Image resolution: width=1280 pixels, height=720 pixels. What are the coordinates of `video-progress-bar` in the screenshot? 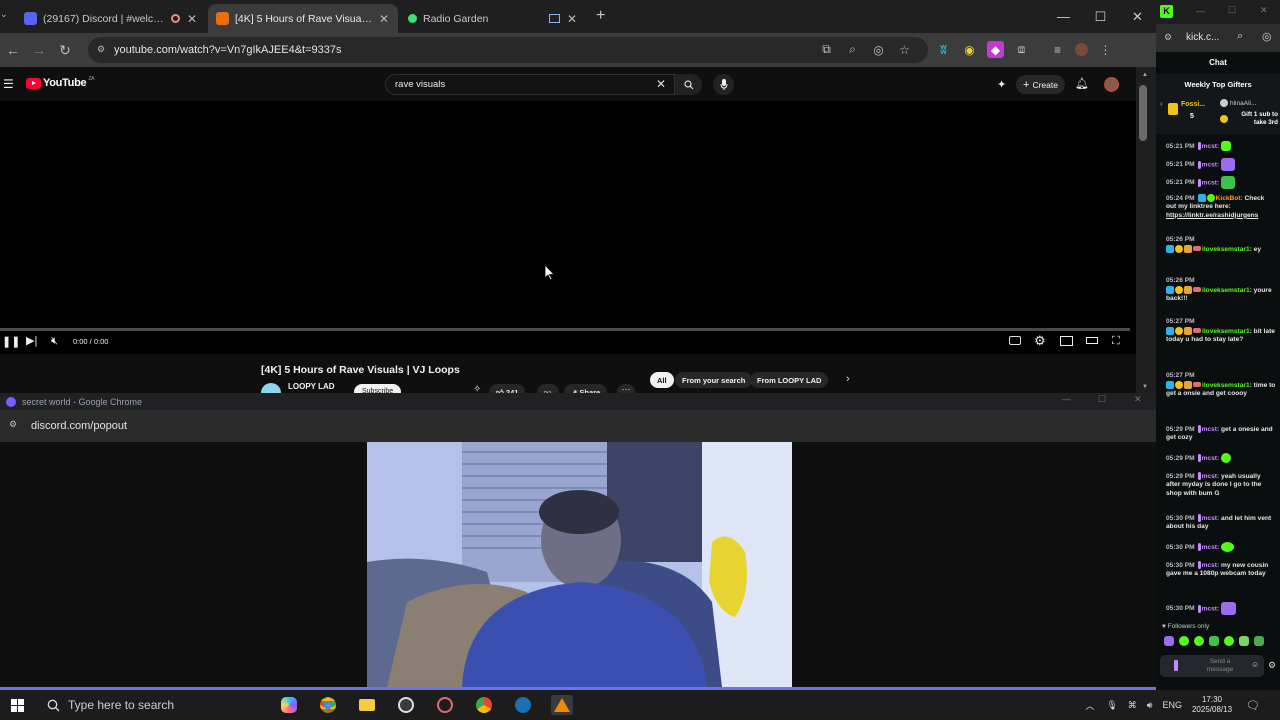 It's located at (565, 329).